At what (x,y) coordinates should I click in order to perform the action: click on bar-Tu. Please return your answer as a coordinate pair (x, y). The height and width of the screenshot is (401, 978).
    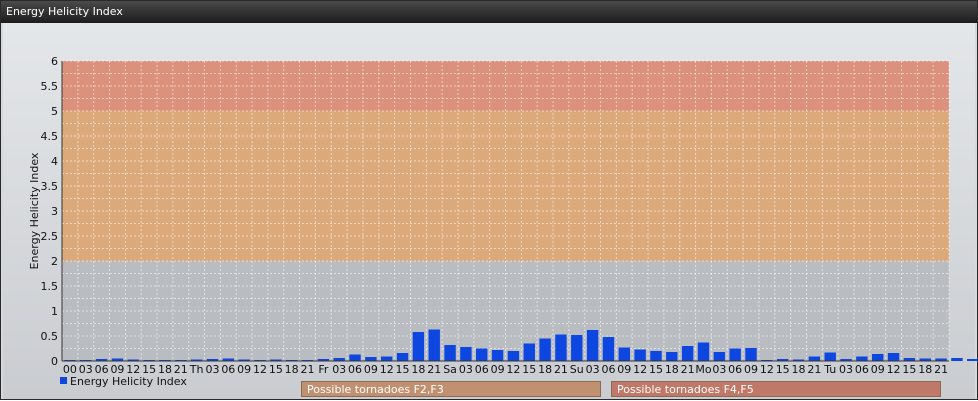
    Looking at the image, I should click on (830, 357).